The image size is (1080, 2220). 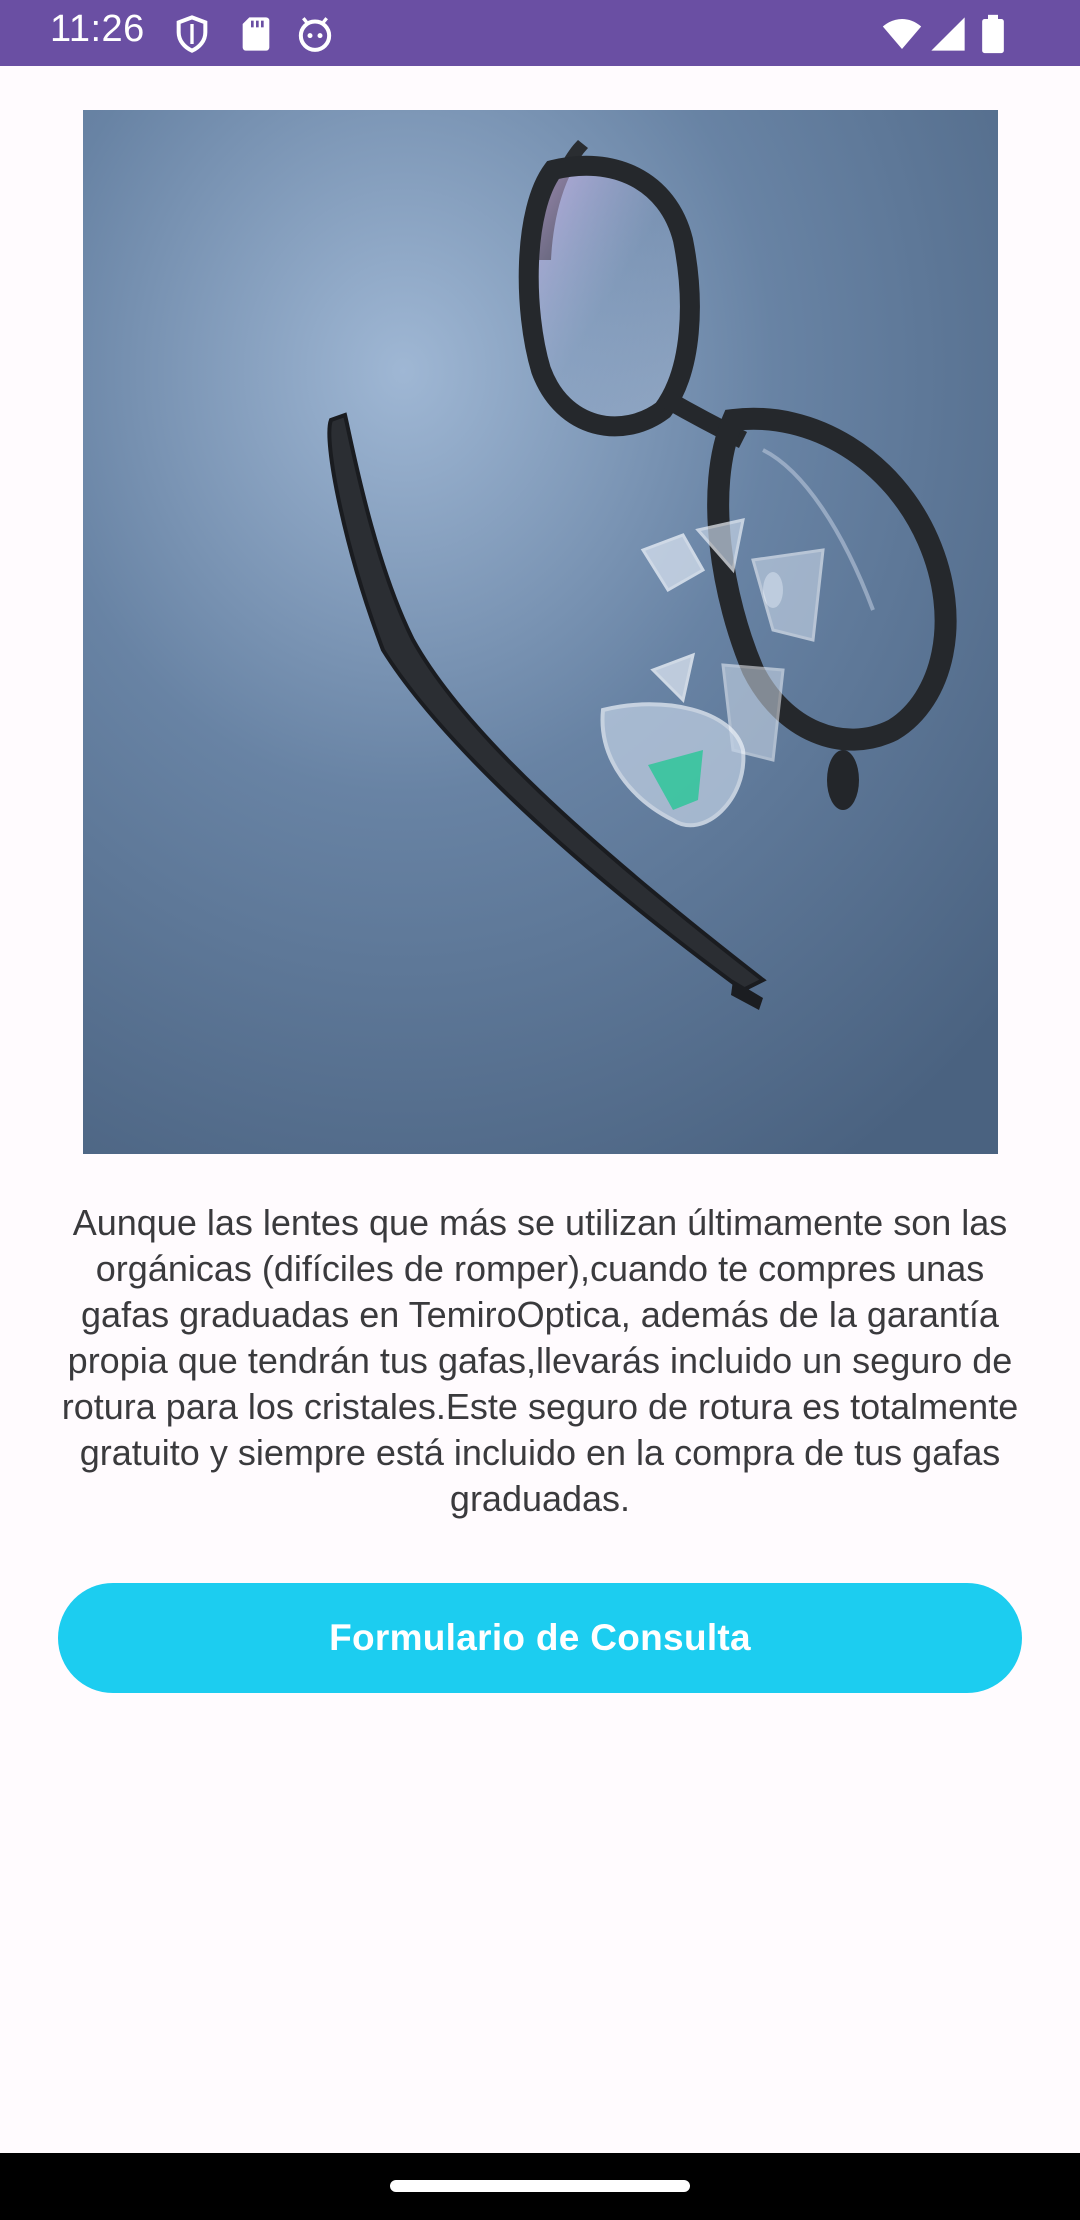 I want to click on home-gesture-handle, so click(x=540, y=2186).